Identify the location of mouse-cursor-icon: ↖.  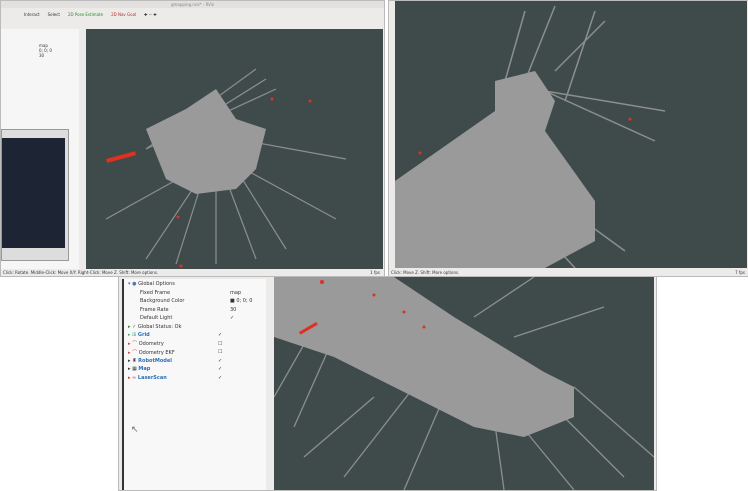
(135, 430).